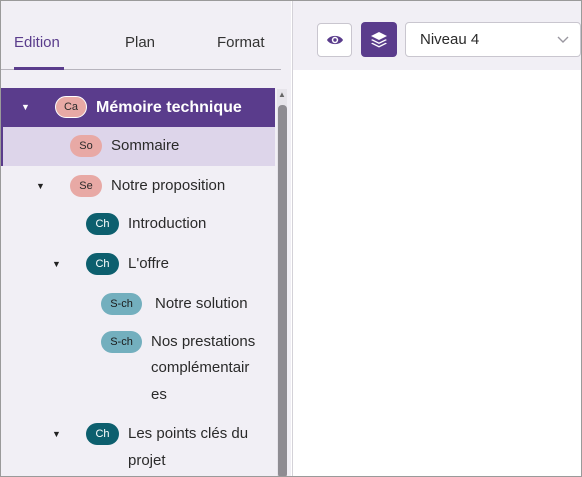 This screenshot has width=582, height=477. Describe the element at coordinates (188, 433) in the screenshot. I see `node-label-line-1: Les points clés du` at that location.